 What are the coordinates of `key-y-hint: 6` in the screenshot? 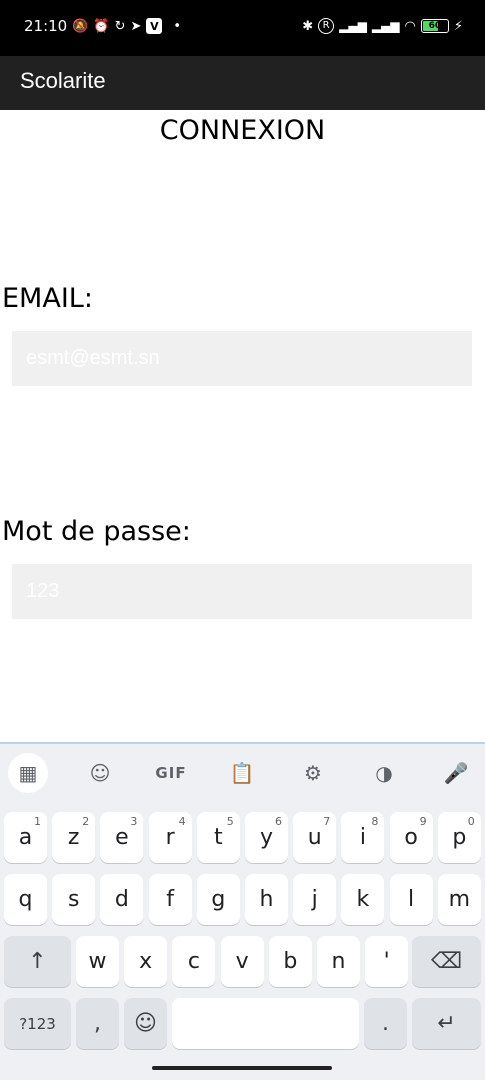 It's located at (278, 821).